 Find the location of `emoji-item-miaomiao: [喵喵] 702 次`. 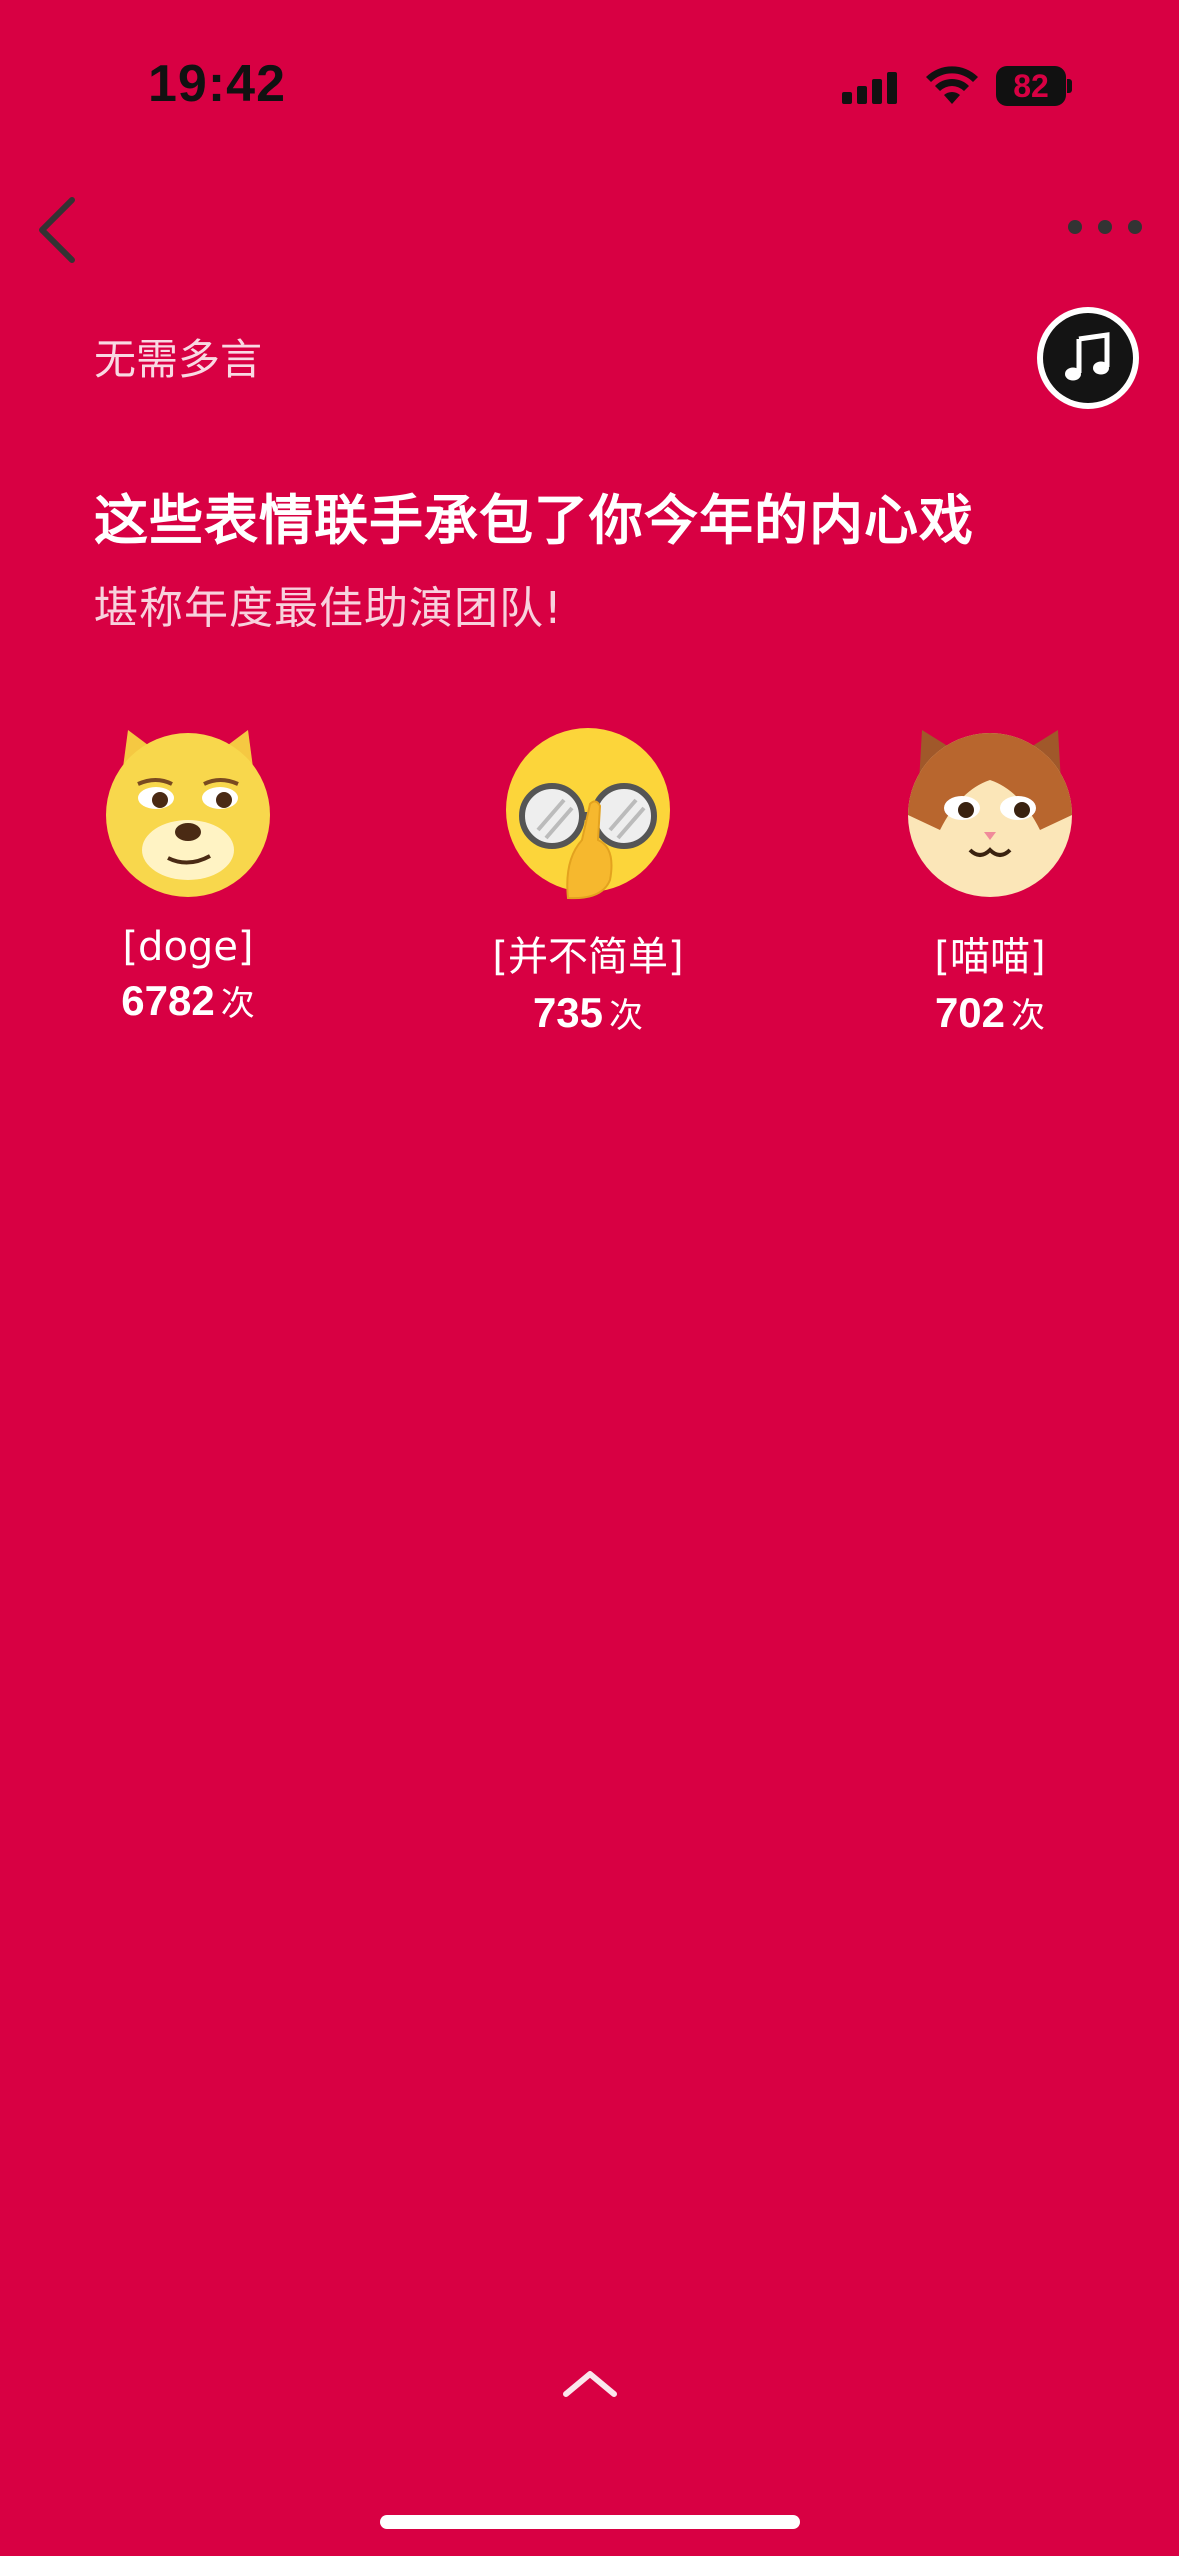

emoji-item-miaomiao: [喵喵] 702 次 is located at coordinates (990, 878).